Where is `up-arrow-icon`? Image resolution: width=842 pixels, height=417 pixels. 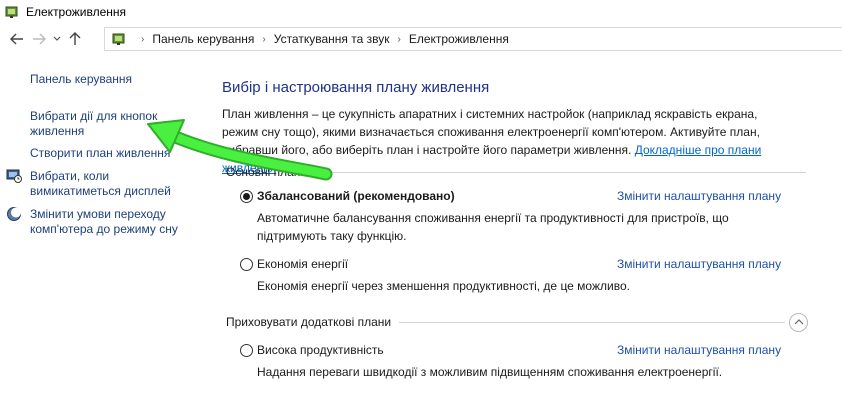 up-arrow-icon is located at coordinates (75, 39).